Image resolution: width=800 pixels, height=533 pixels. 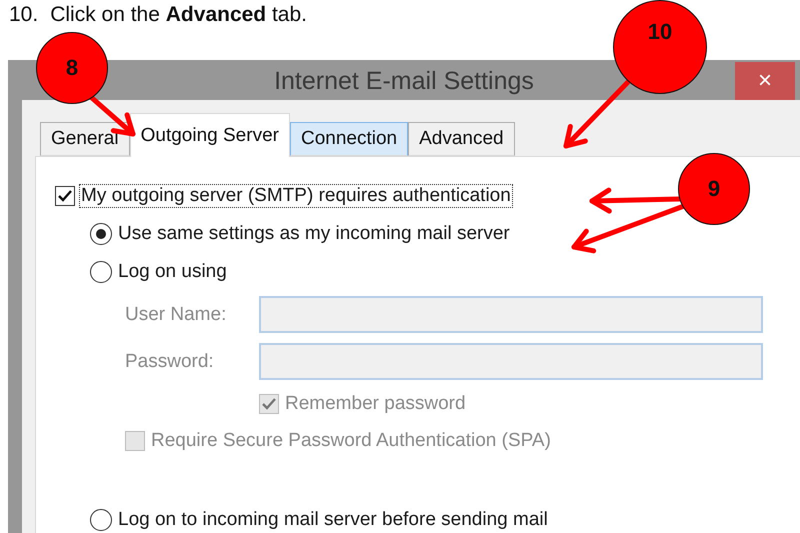 What do you see at coordinates (72, 68) in the screenshot?
I see `step-callout: 8` at bounding box center [72, 68].